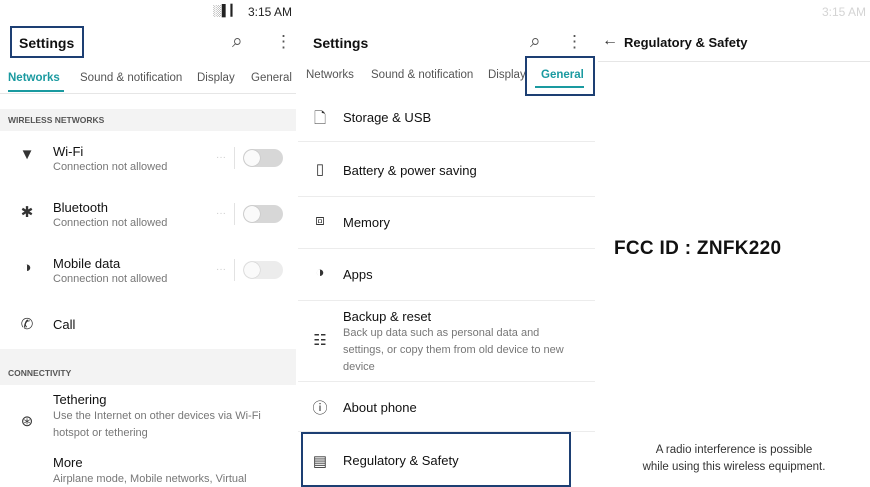  Describe the element at coordinates (226, 11) in the screenshot. I see `signal-battery-icons: ░▌▎` at that location.